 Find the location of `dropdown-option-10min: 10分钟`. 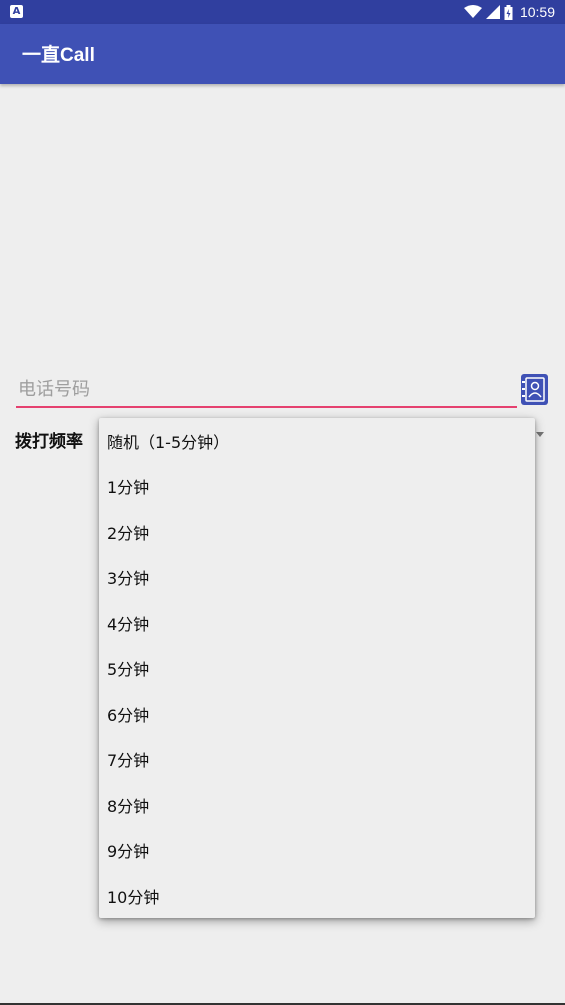

dropdown-option-10min: 10分钟 is located at coordinates (317, 896).